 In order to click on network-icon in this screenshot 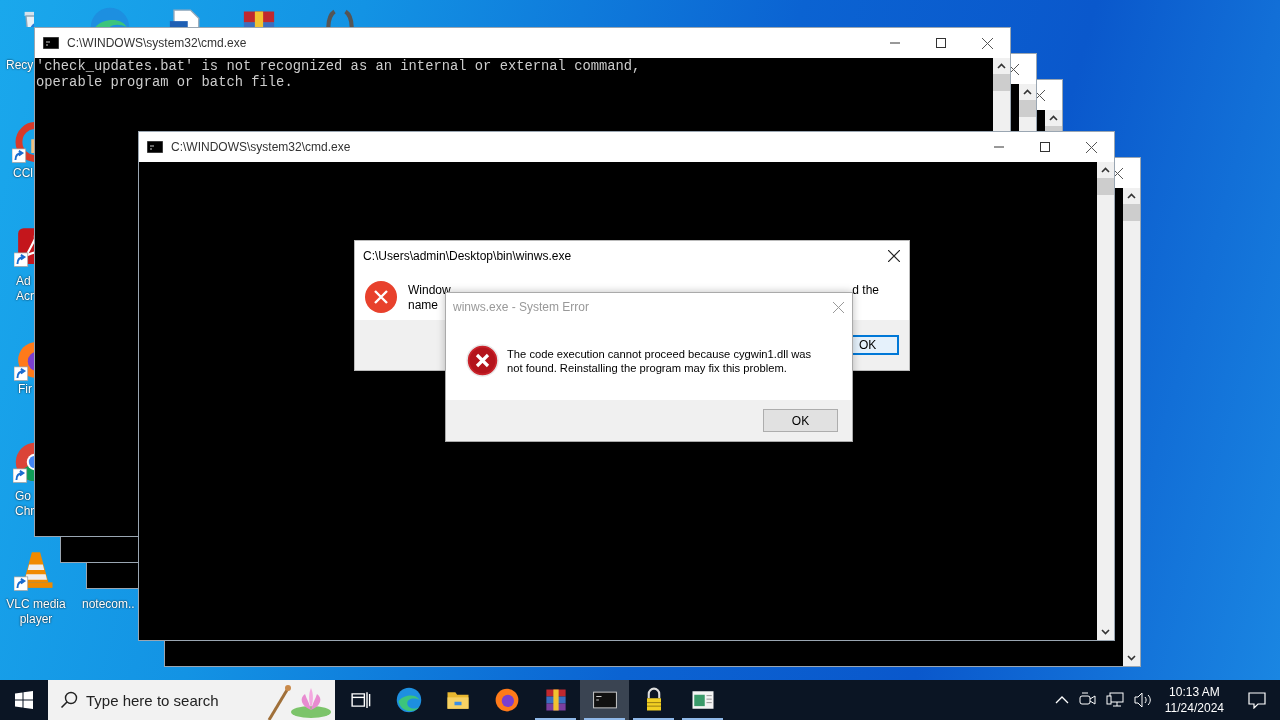, I will do `click(1114, 700)`.